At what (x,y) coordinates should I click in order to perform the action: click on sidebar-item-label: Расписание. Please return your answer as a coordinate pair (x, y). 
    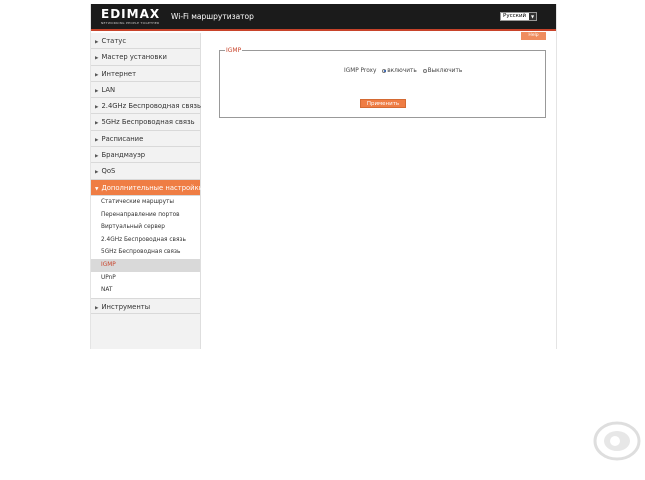
    Looking at the image, I should click on (122, 138).